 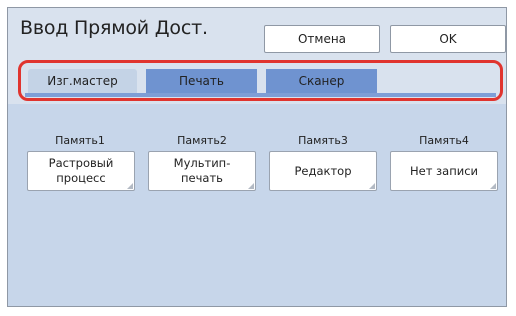 I want to click on memory-button-1: Растровый процесс, so click(x=81, y=171).